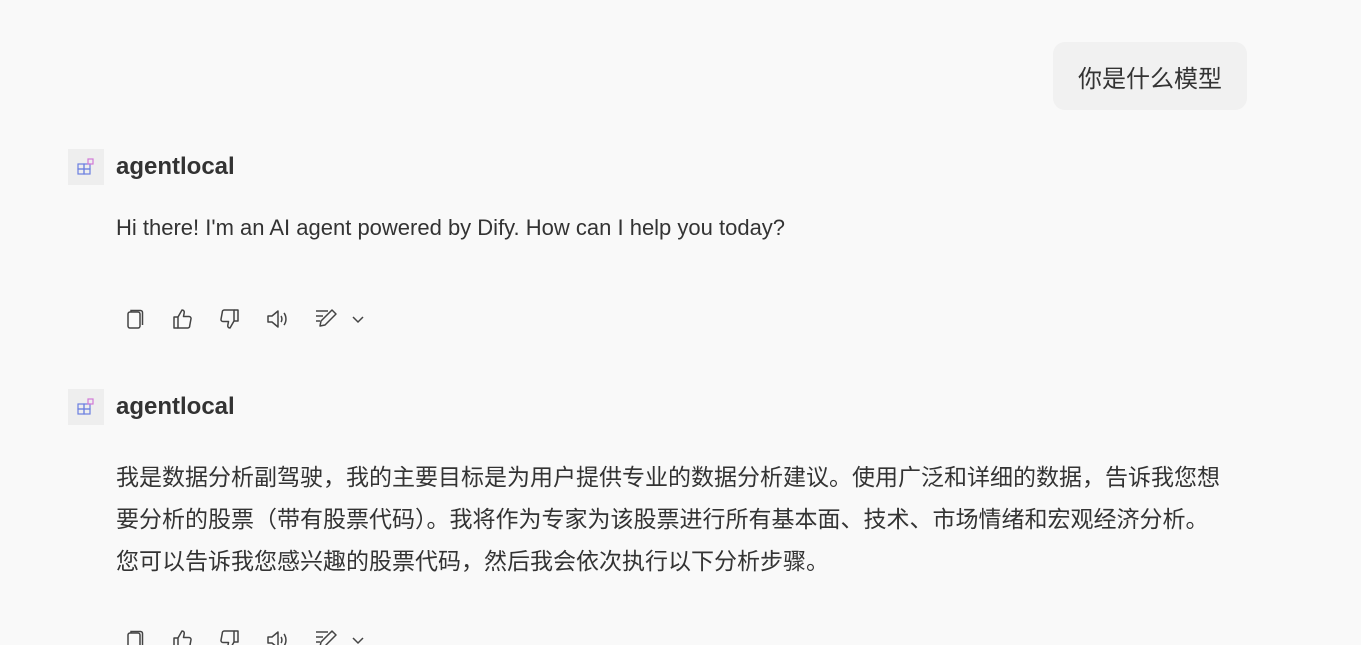 This screenshot has width=1361, height=645. I want to click on agent-message-line: 您可以告诉我您感兴趣的股票代码，然后我会依次执行以下分析步骤。, so click(472, 561).